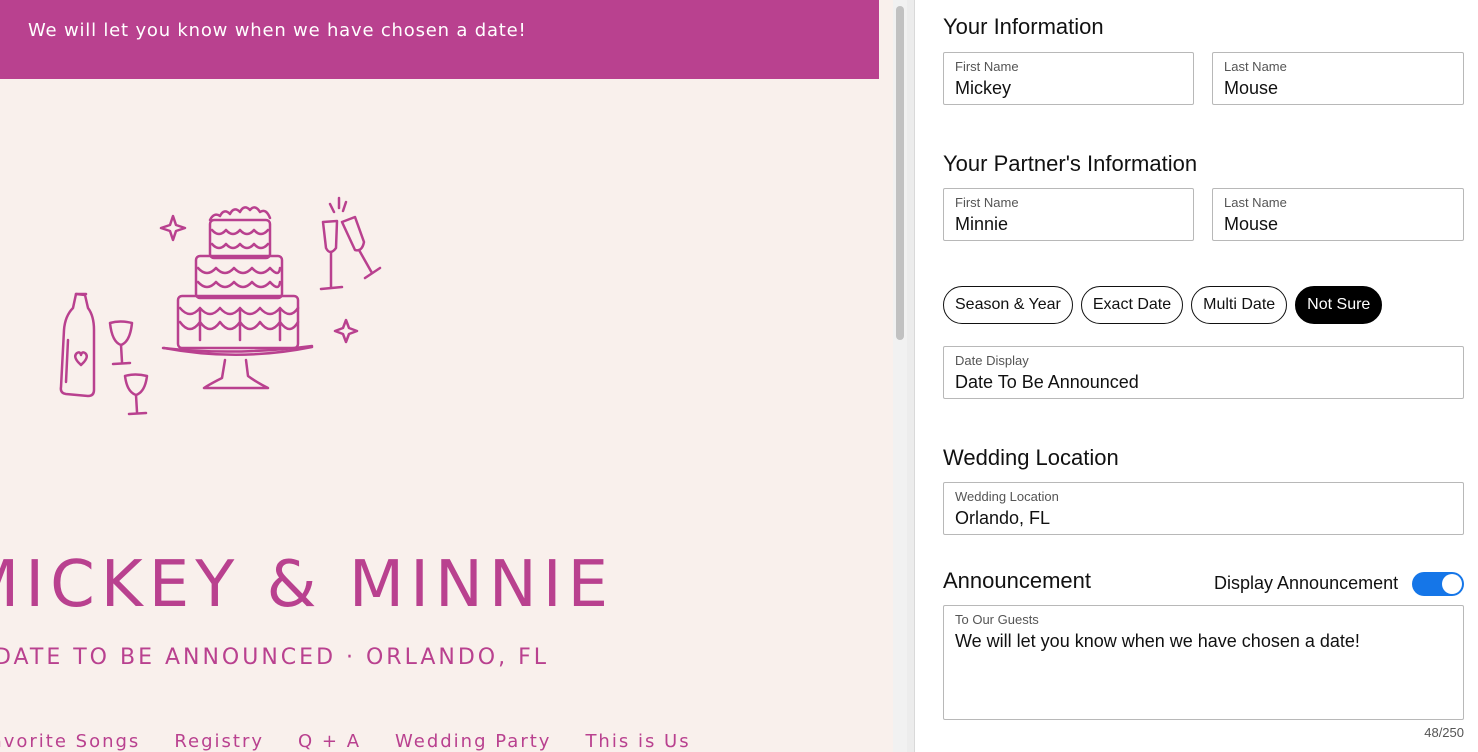  I want to click on display-announcement-label: Display Announcement, so click(1306, 583).